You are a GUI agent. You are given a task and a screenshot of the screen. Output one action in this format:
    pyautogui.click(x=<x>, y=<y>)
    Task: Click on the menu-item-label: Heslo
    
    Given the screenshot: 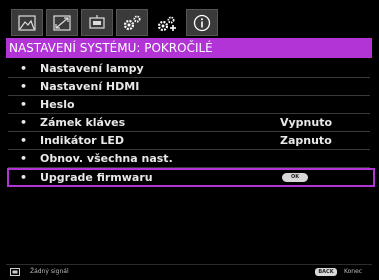 What is the action you would take?
    pyautogui.click(x=57, y=104)
    